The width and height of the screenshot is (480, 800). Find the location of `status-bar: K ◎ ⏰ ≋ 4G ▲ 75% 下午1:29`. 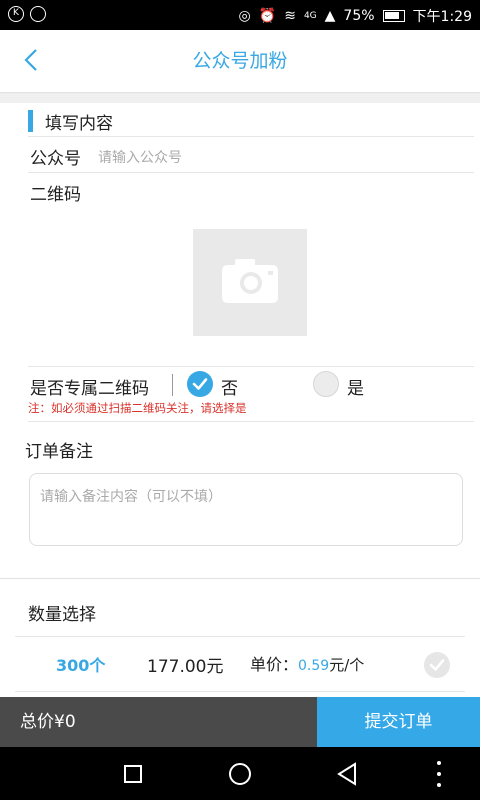

status-bar: K ◎ ⏰ ≋ 4G ▲ 75% 下午1:29 is located at coordinates (240, 15).